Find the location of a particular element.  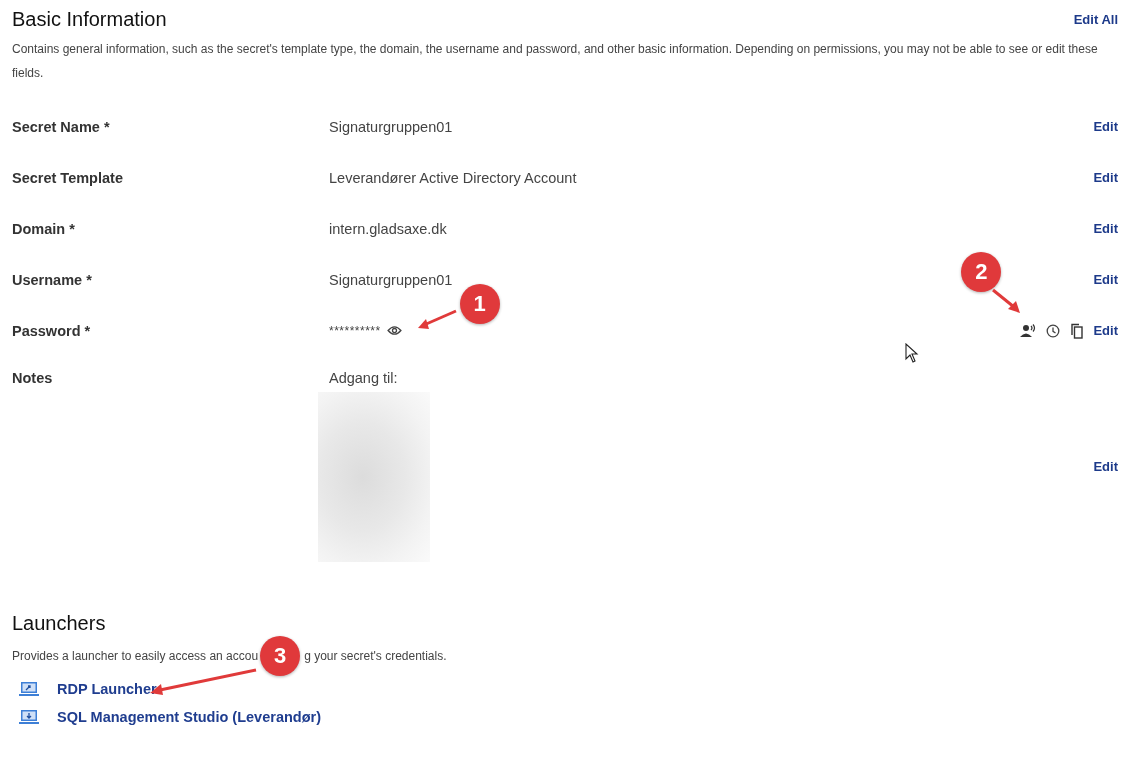

password-value: ********** is located at coordinates (355, 330).